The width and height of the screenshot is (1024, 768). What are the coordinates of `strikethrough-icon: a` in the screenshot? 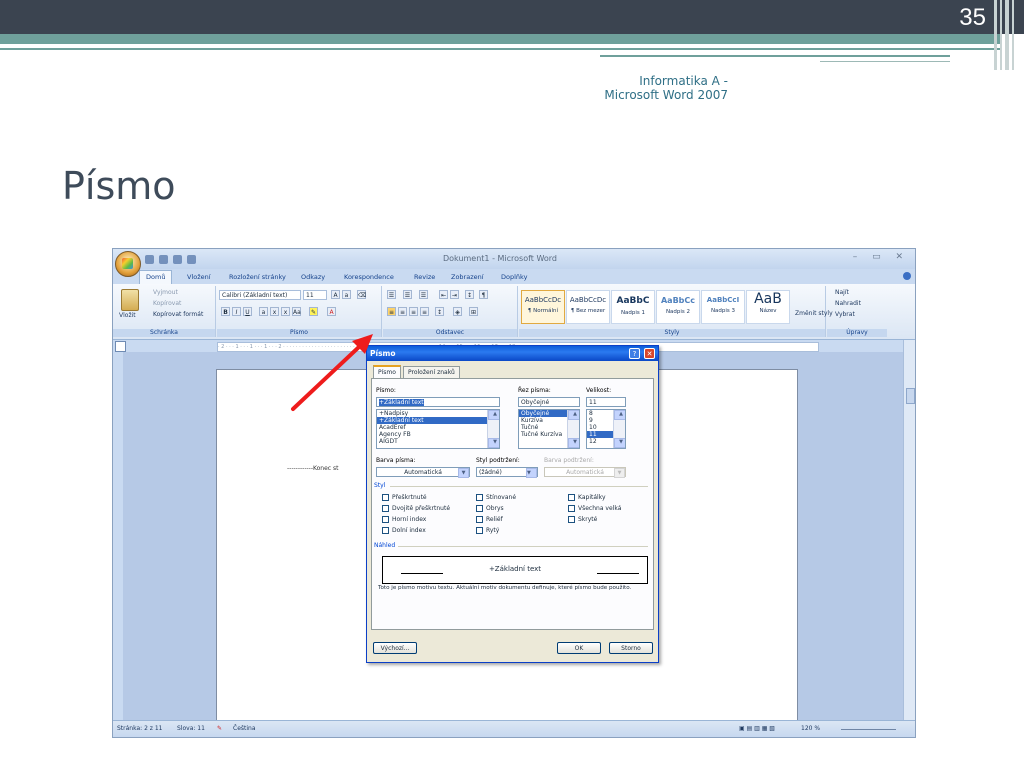 It's located at (263, 311).